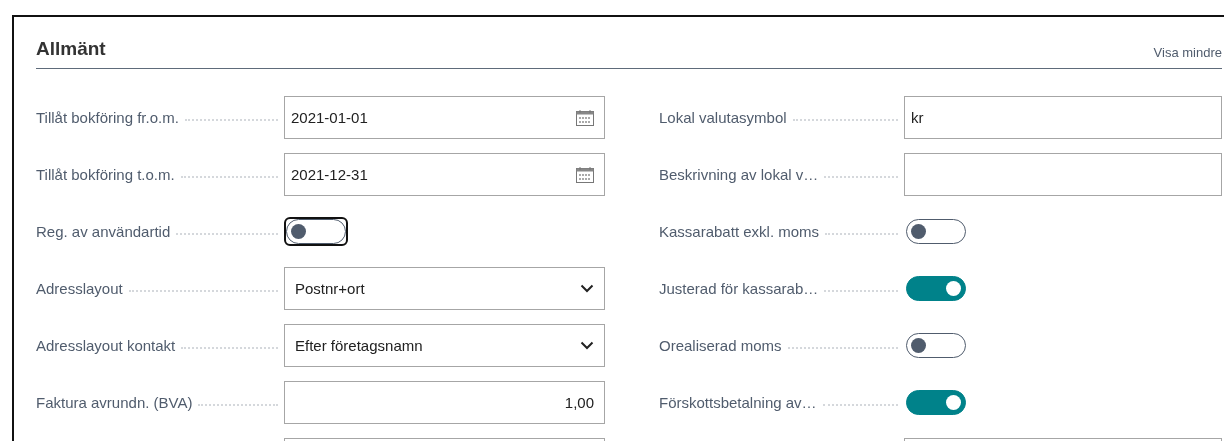 This screenshot has height=441, width=1224. I want to click on field-label: Tillåt bokföring t.o.m., so click(105, 174).